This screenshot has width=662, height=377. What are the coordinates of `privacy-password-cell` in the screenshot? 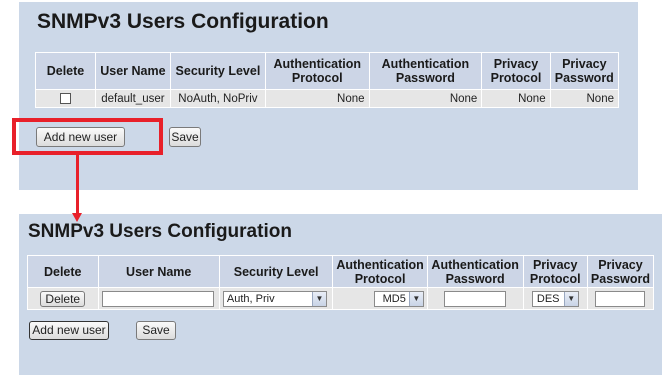 It's located at (620, 298).